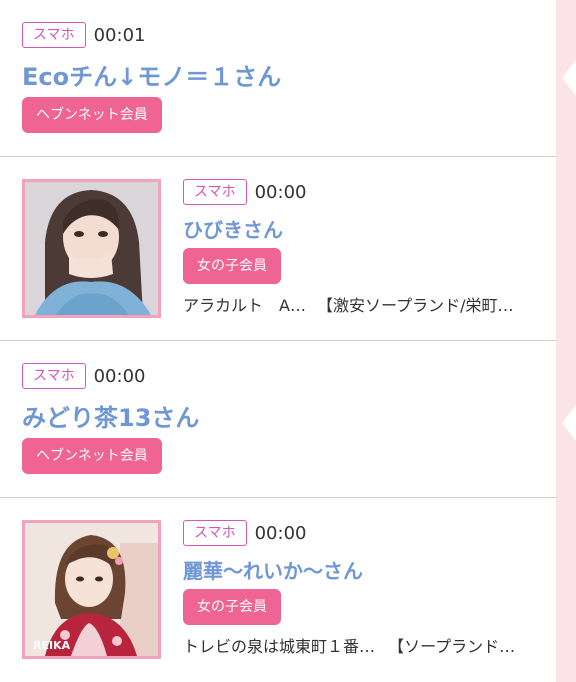  What do you see at coordinates (566, 341) in the screenshot?
I see `right-side-rail` at bounding box center [566, 341].